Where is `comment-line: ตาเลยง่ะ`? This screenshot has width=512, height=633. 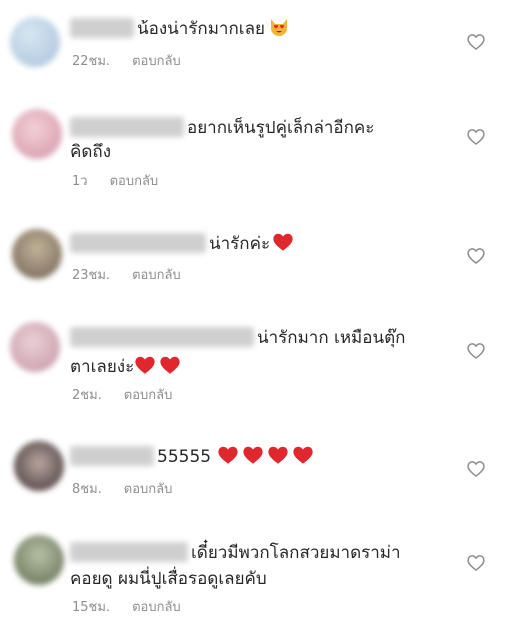 comment-line: ตาเลยง่ะ is located at coordinates (102, 367).